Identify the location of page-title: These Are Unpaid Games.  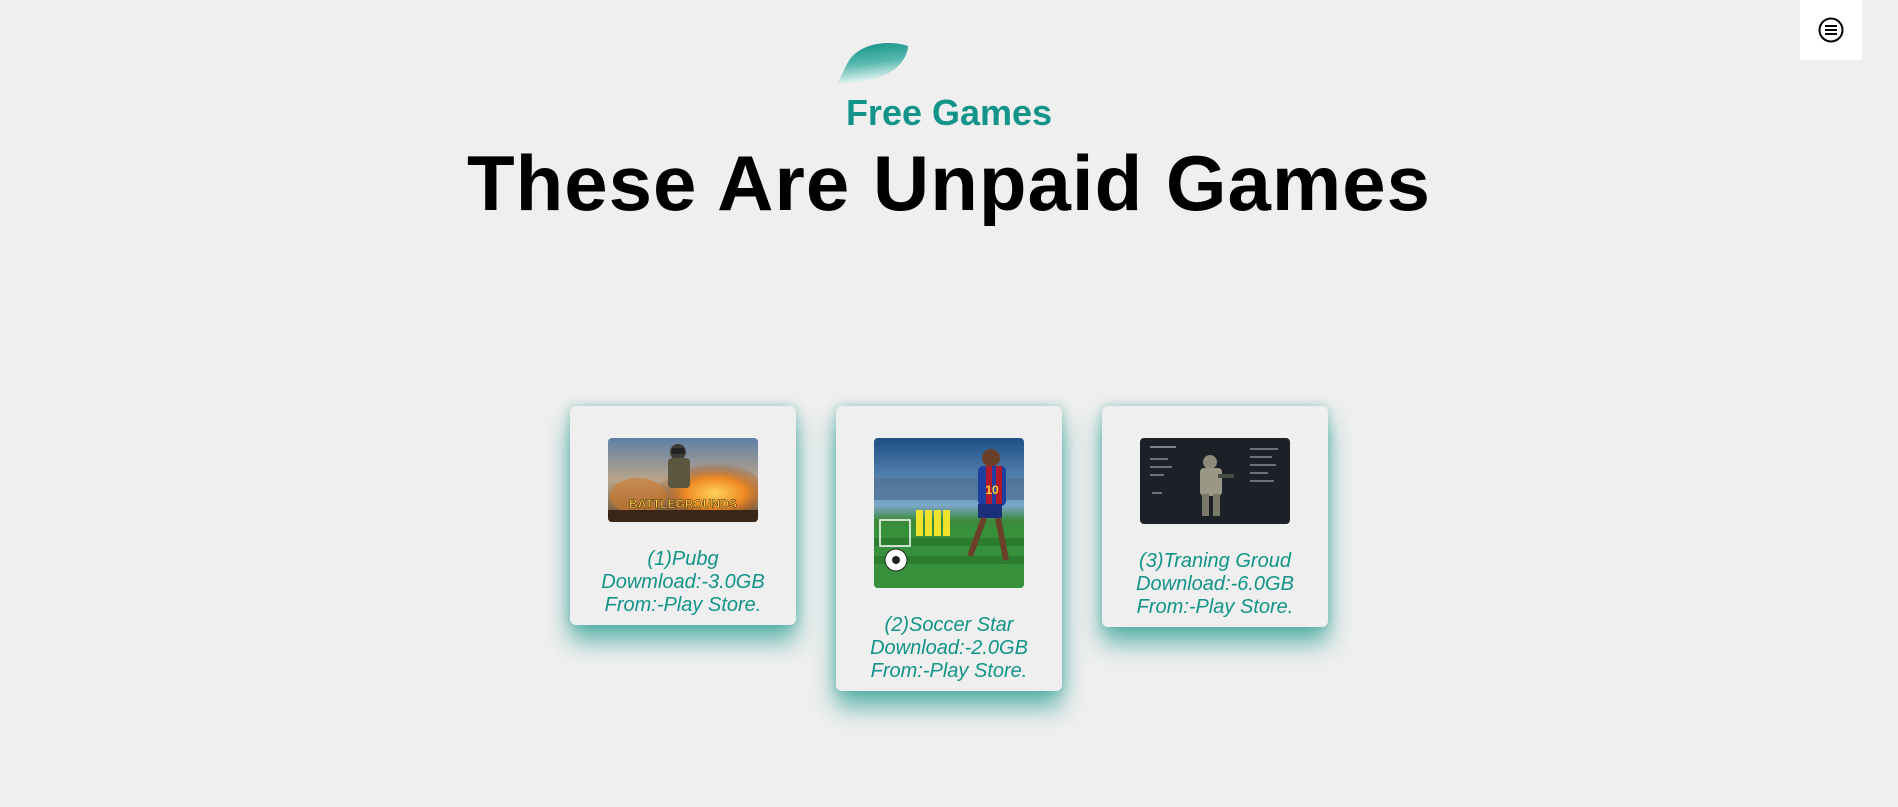
(949, 183).